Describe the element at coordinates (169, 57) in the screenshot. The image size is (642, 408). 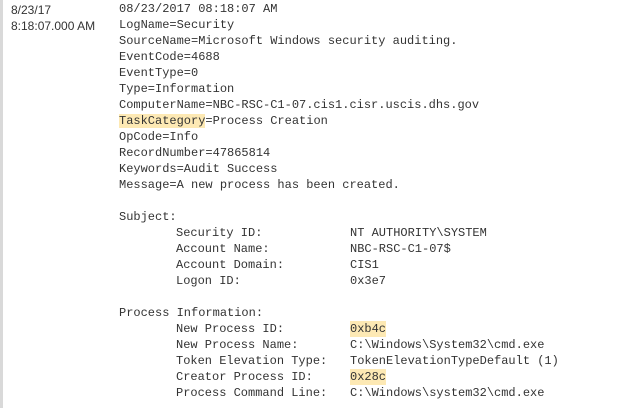
I see `field-eventcode: EventCode=4688` at that location.